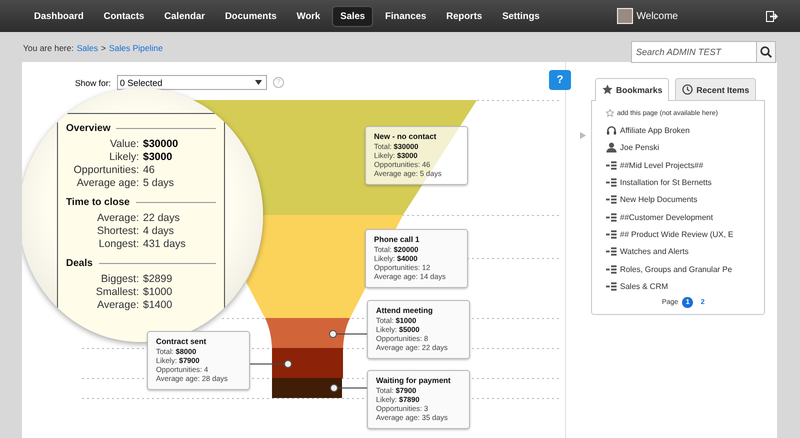 This screenshot has width=800, height=438. Describe the element at coordinates (657, 16) in the screenshot. I see `welcome-text: Welcome` at that location.